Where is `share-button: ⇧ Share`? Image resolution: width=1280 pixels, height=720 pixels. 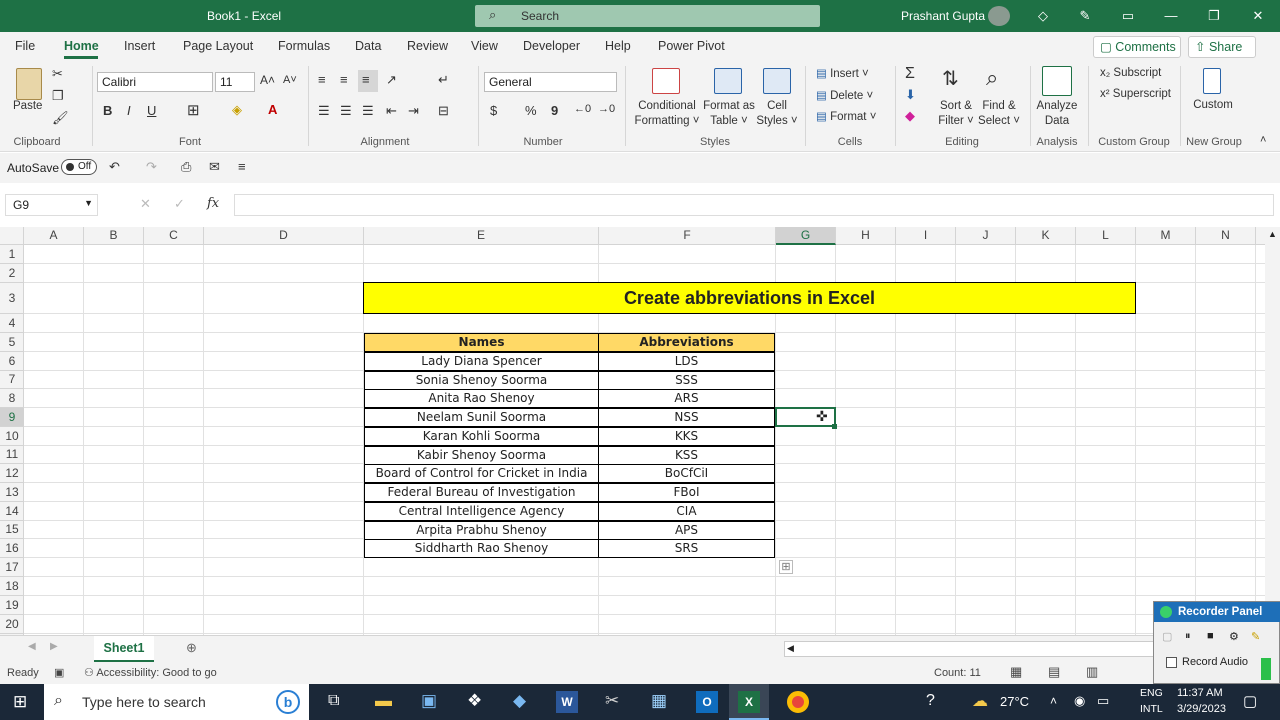
share-button: ⇧ Share is located at coordinates (1222, 47).